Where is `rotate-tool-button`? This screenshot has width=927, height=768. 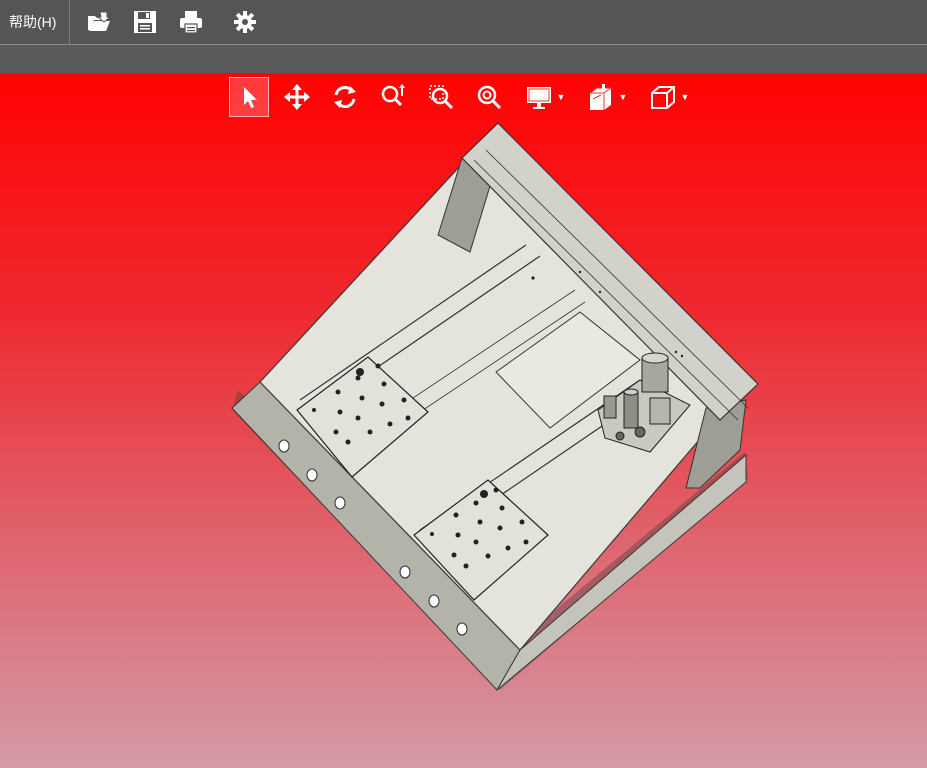
rotate-tool-button is located at coordinates (345, 97).